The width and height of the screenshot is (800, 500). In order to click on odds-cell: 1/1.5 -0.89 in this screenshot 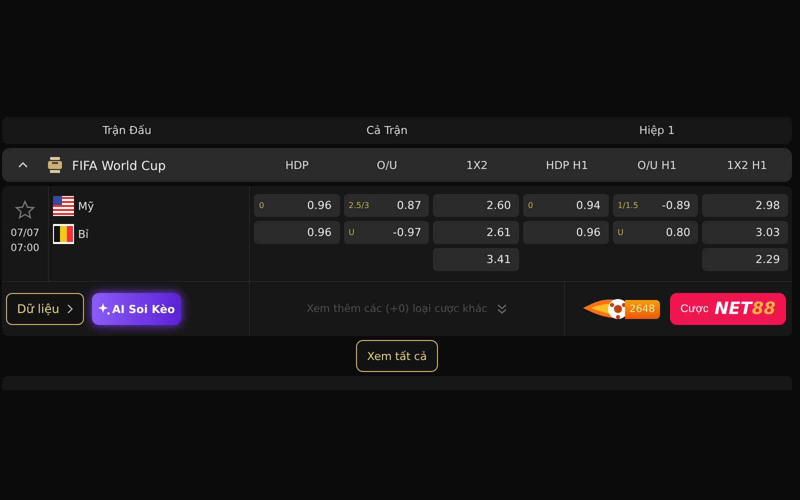, I will do `click(655, 205)`.